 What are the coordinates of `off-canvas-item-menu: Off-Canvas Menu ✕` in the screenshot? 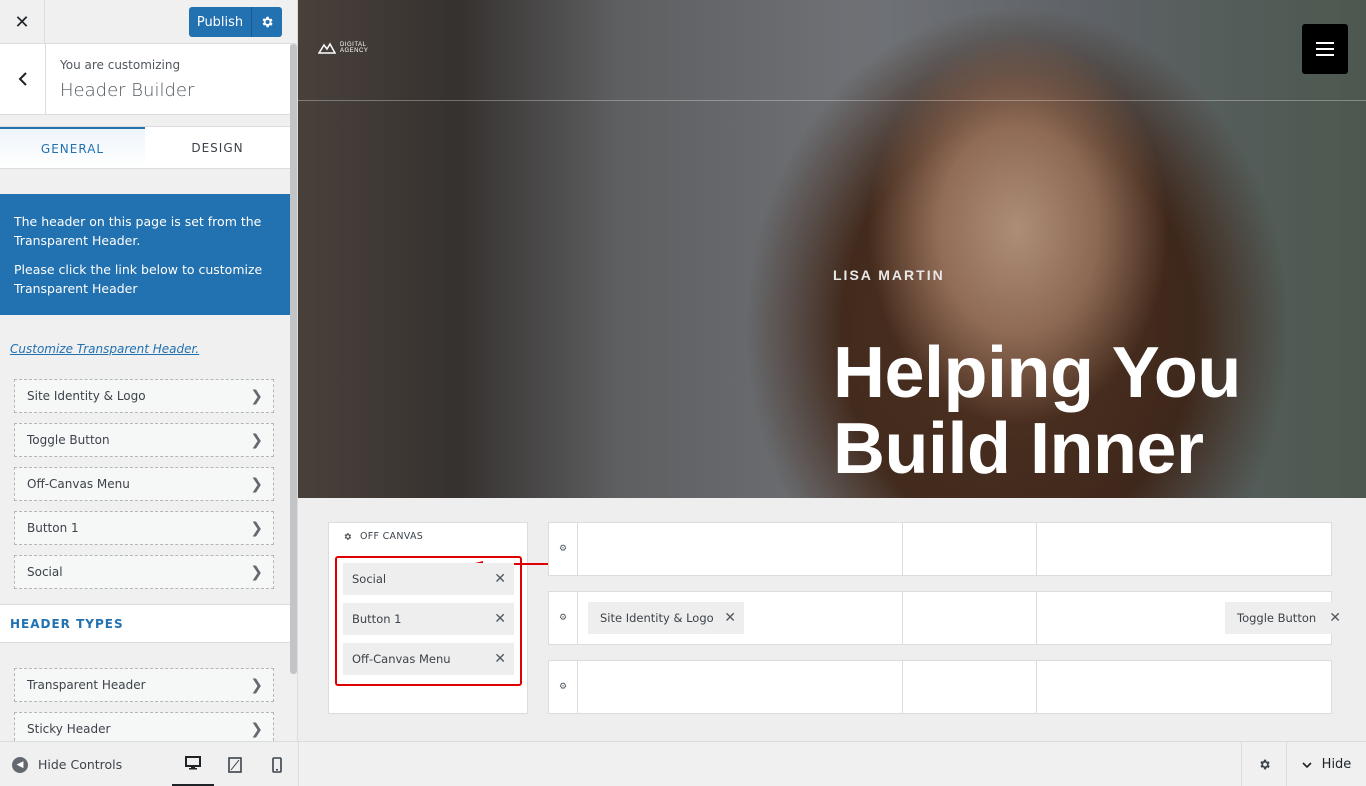 It's located at (428, 659).